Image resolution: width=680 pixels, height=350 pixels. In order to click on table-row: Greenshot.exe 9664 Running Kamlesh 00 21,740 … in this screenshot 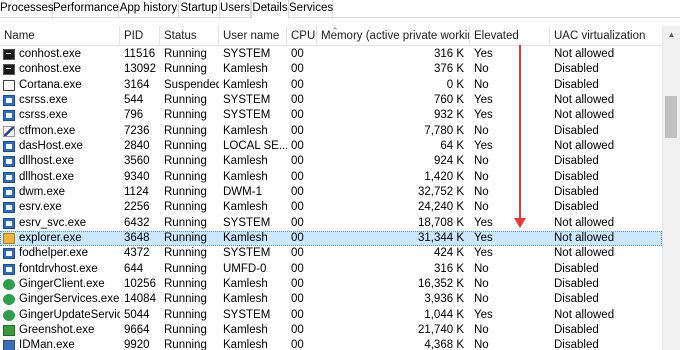, I will do `click(331, 330)`.